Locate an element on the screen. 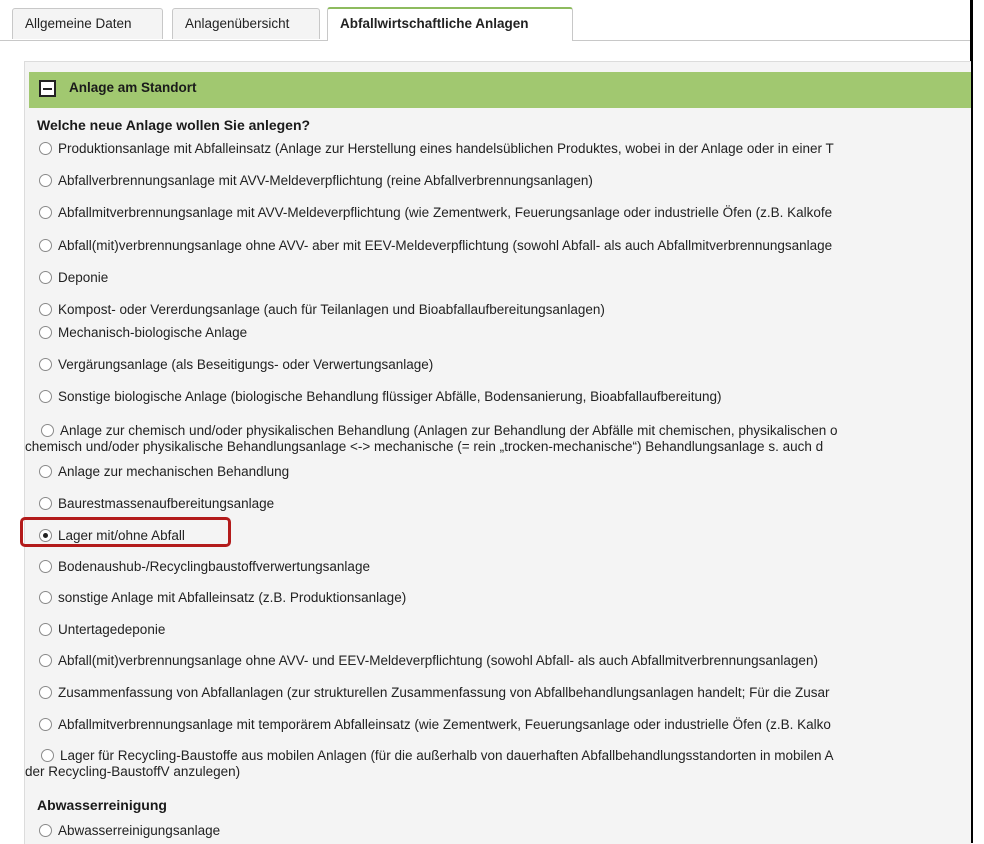 The width and height of the screenshot is (984, 844). tab-anlagenuebersicht: Anlagenübersicht is located at coordinates (246, 23).